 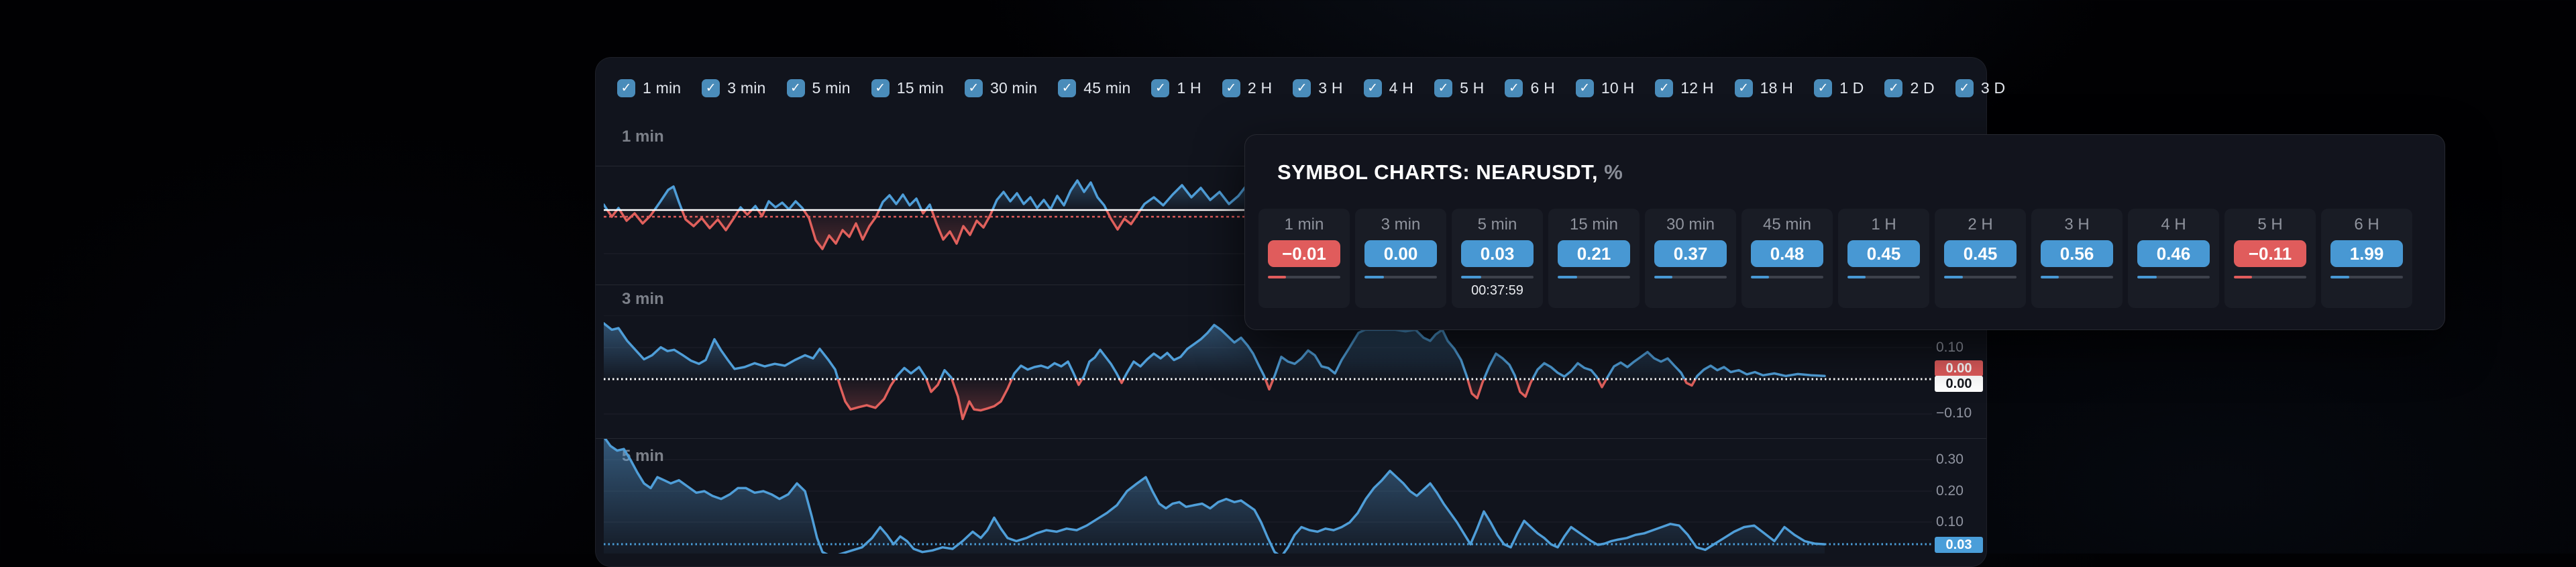 What do you see at coordinates (1189, 88) in the screenshot?
I see `timeframe-label: 1 H` at bounding box center [1189, 88].